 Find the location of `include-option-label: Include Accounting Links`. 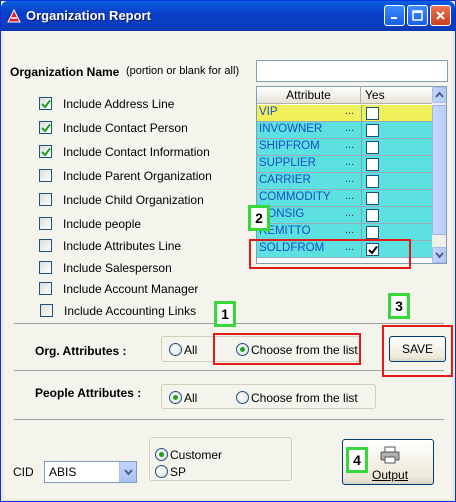

include-option-label: Include Accounting Links is located at coordinates (130, 311).